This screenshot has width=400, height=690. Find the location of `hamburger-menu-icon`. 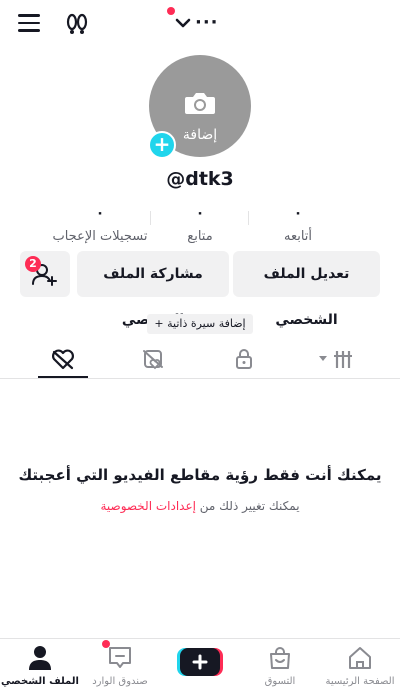

hamburger-menu-icon is located at coordinates (30, 24).